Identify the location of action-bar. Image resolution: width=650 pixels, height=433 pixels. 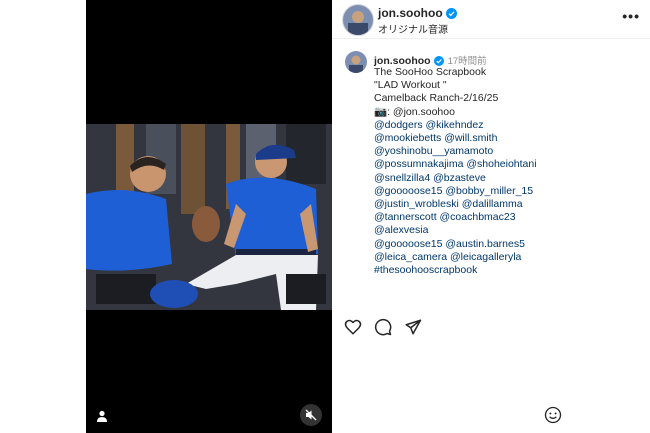
(383, 328).